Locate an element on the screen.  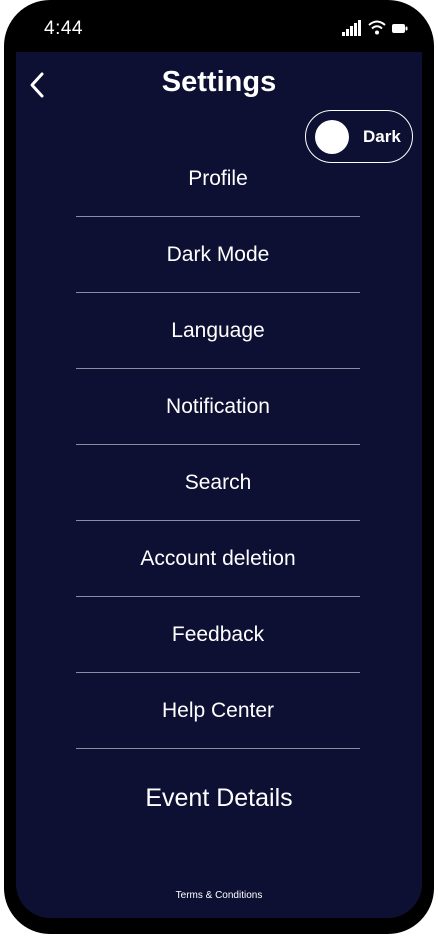
header: Settings is located at coordinates (219, 84).